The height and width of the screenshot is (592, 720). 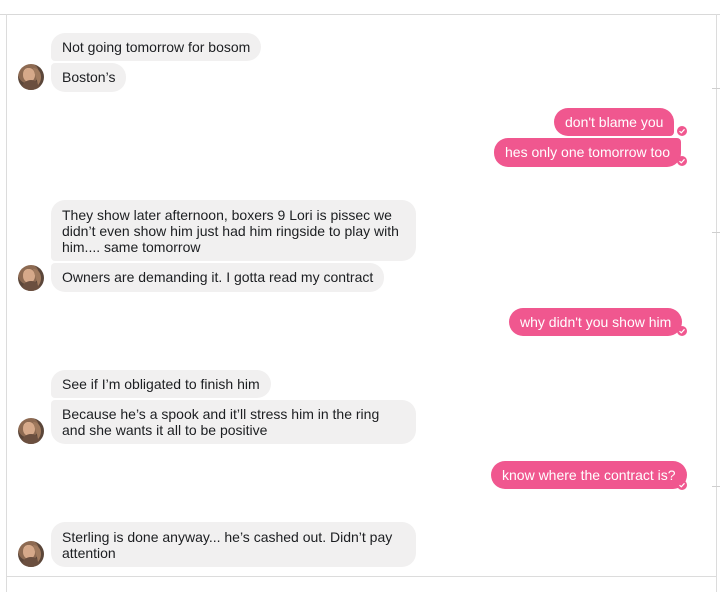 I want to click on incoming-message: See if I’m obligated to finish him, so click(x=161, y=384).